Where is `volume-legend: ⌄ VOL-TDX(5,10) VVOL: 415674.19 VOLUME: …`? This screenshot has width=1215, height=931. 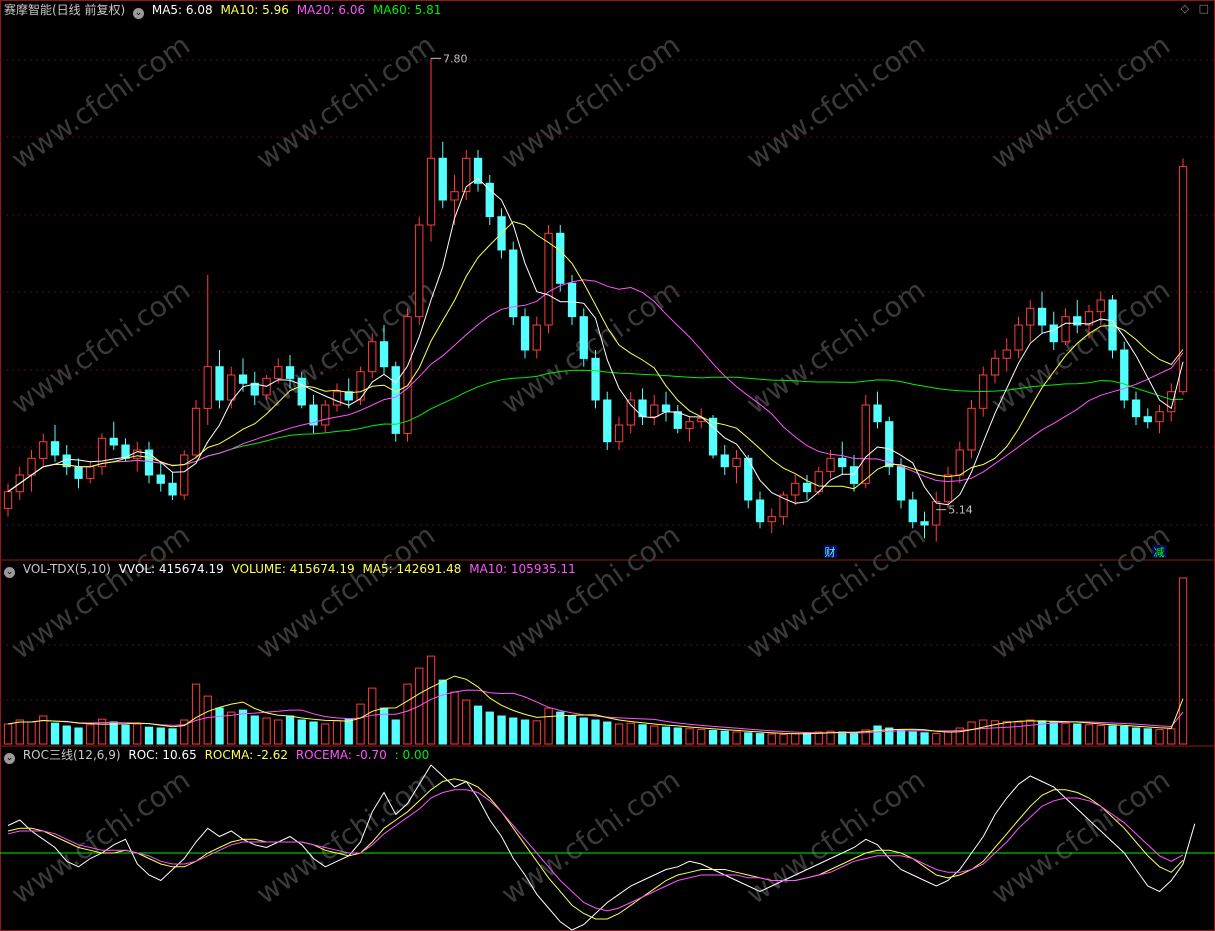 volume-legend: ⌄ VOL-TDX(5,10) VVOL: 415674.19 VOLUME: … is located at coordinates (292, 569).